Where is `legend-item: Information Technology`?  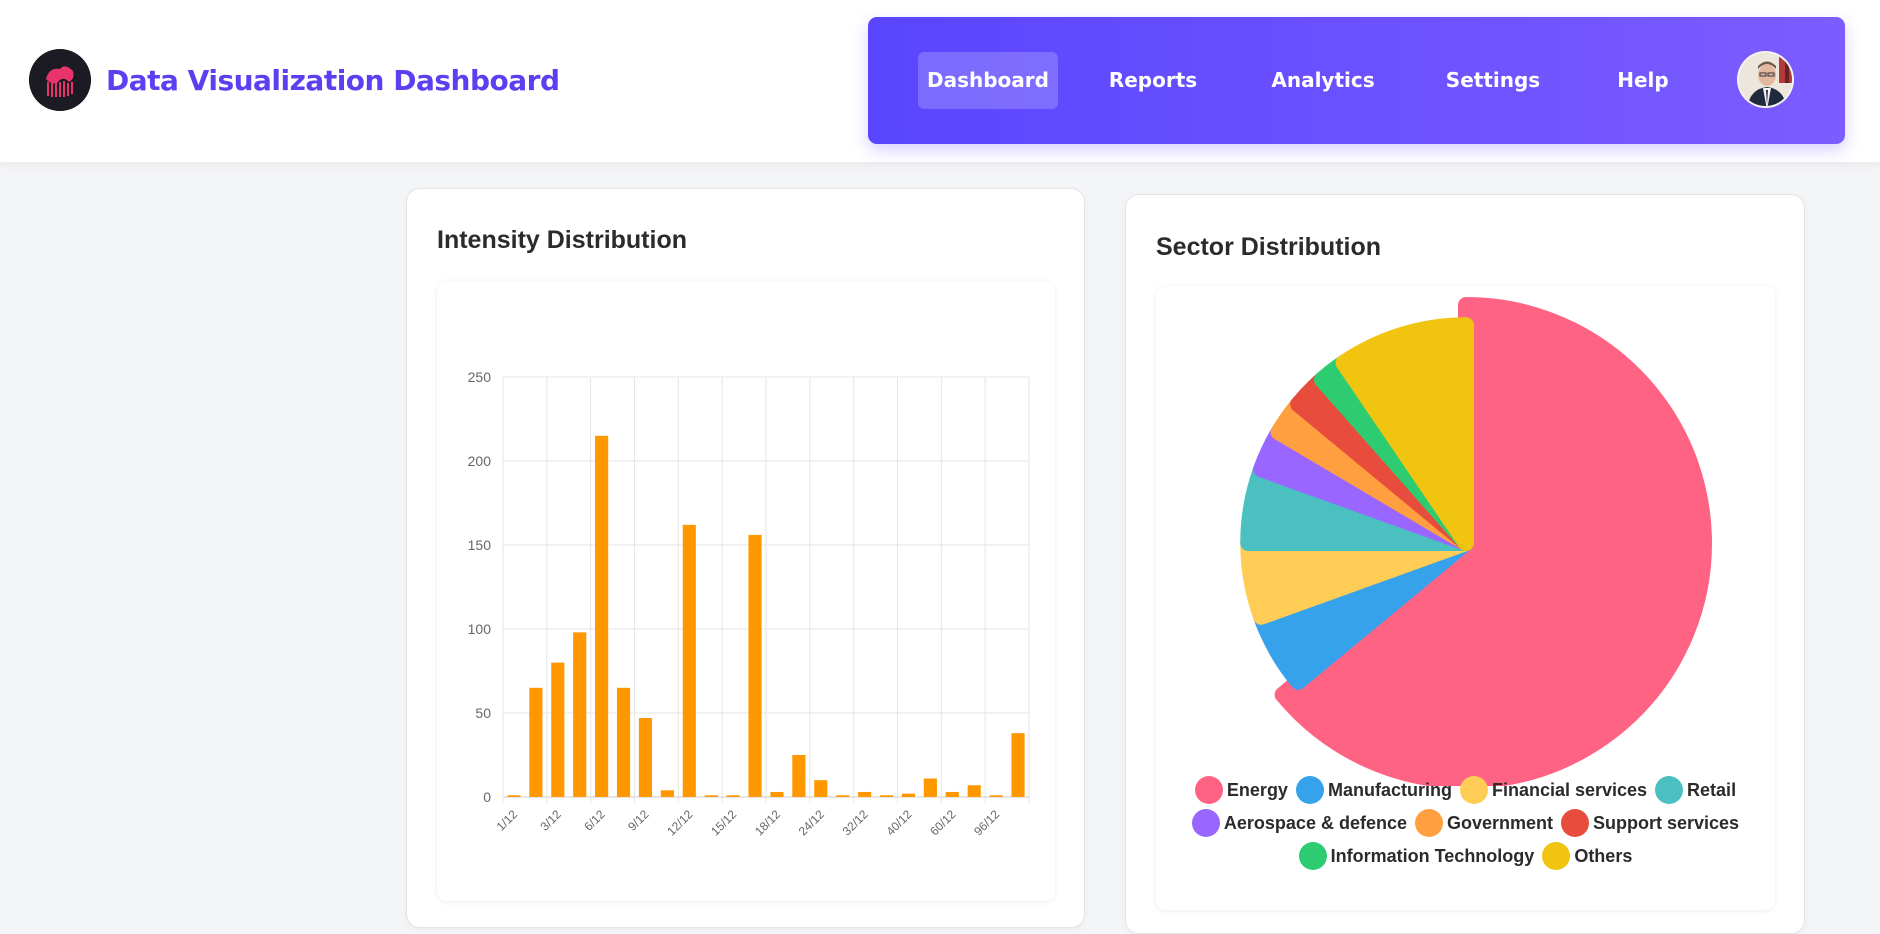 legend-item: Information Technology is located at coordinates (1416, 856).